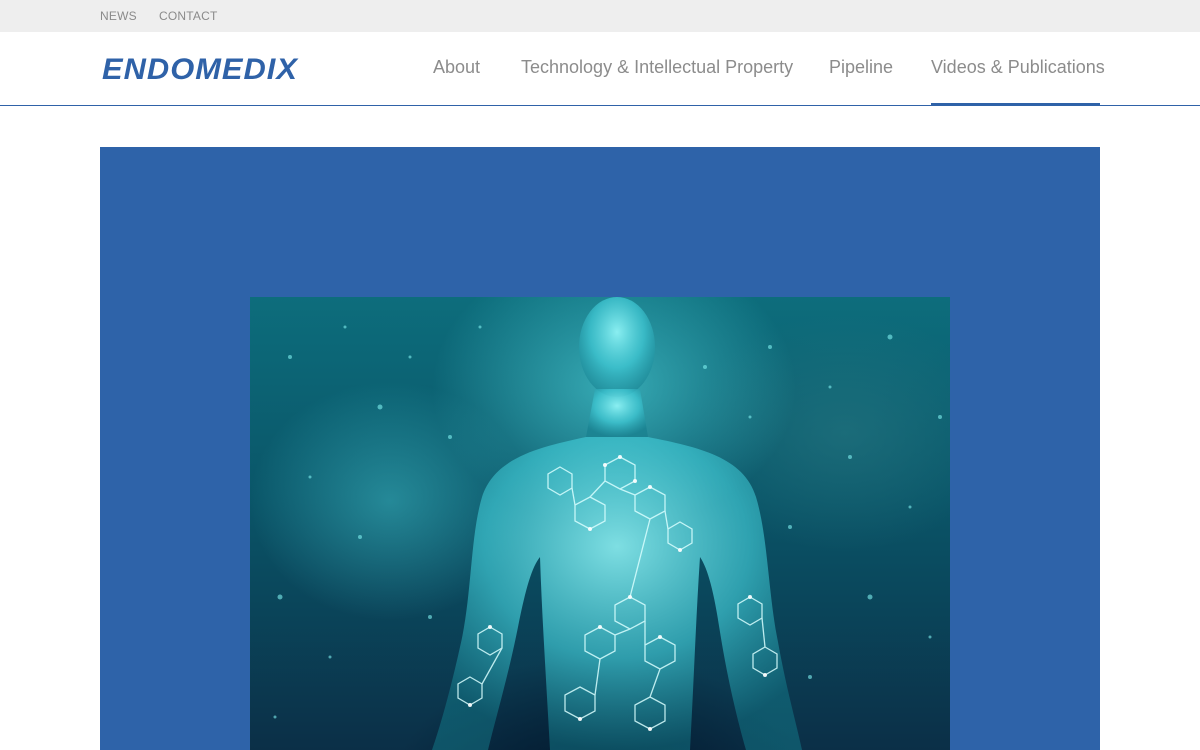  I want to click on nav-technology-ip: Technology & Intellectual Property, so click(657, 67).